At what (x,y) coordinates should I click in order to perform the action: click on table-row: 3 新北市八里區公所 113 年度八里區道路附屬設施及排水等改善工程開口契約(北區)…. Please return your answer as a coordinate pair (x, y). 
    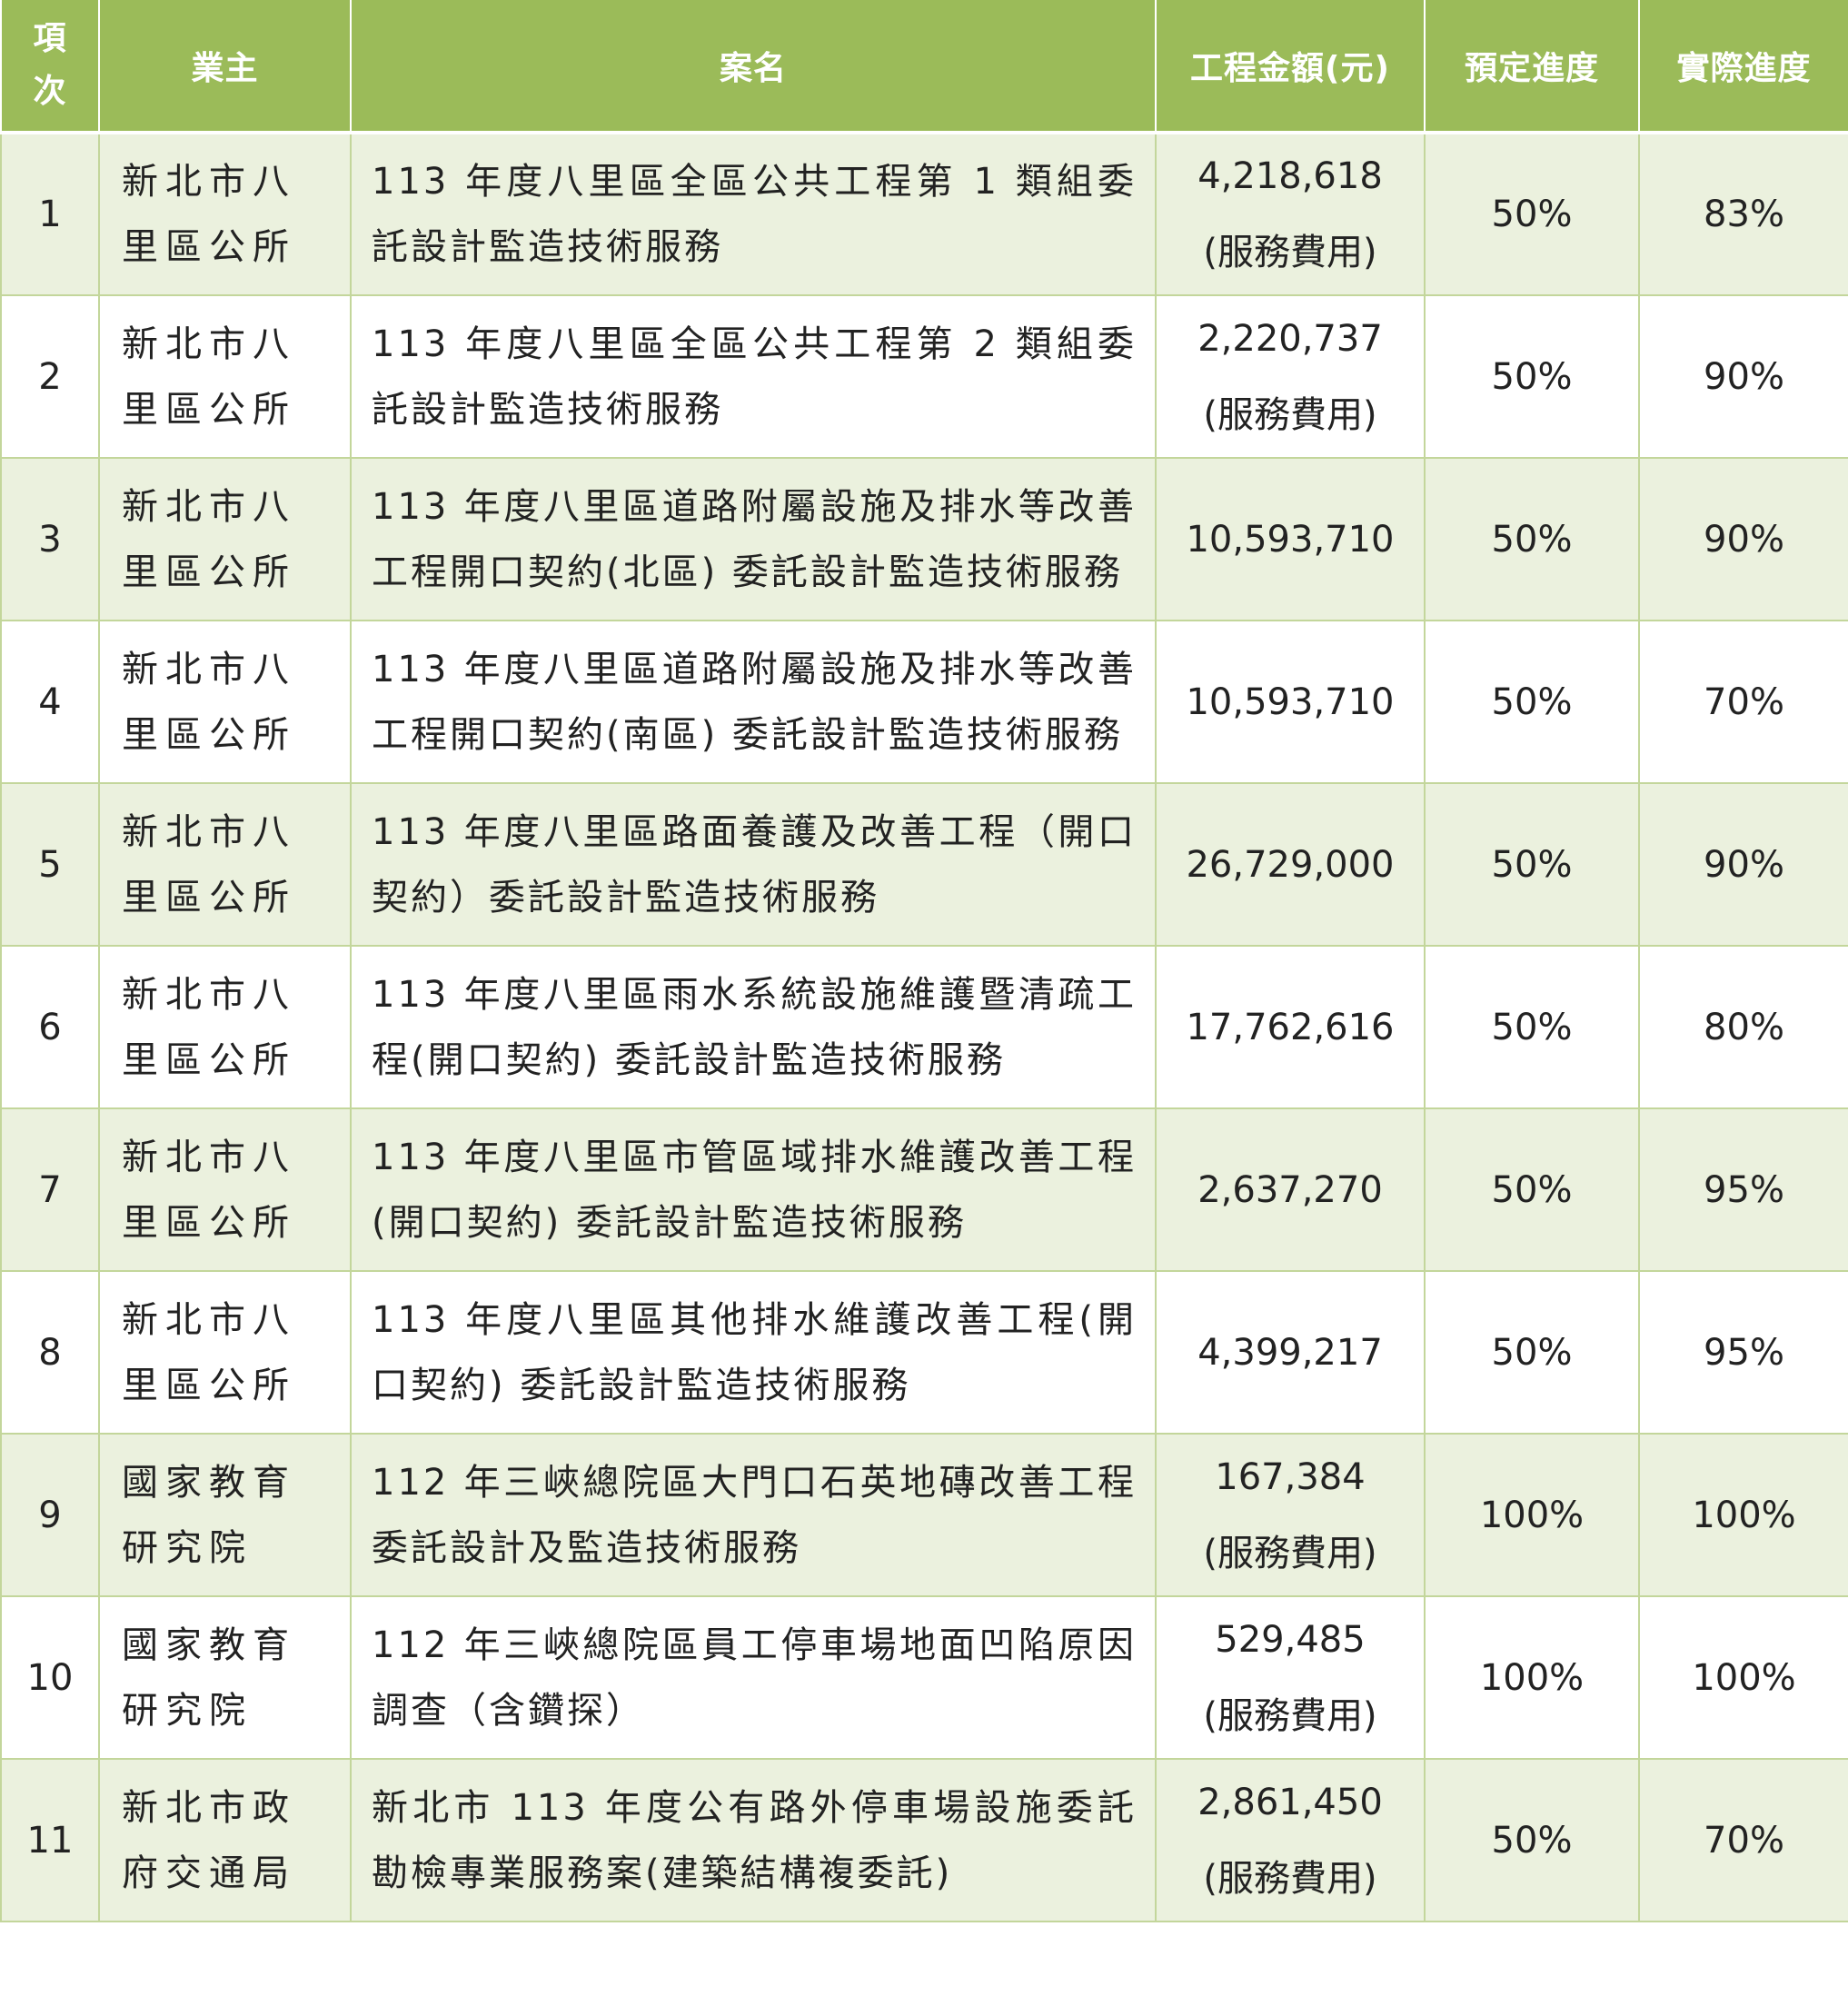
    Looking at the image, I should click on (924, 539).